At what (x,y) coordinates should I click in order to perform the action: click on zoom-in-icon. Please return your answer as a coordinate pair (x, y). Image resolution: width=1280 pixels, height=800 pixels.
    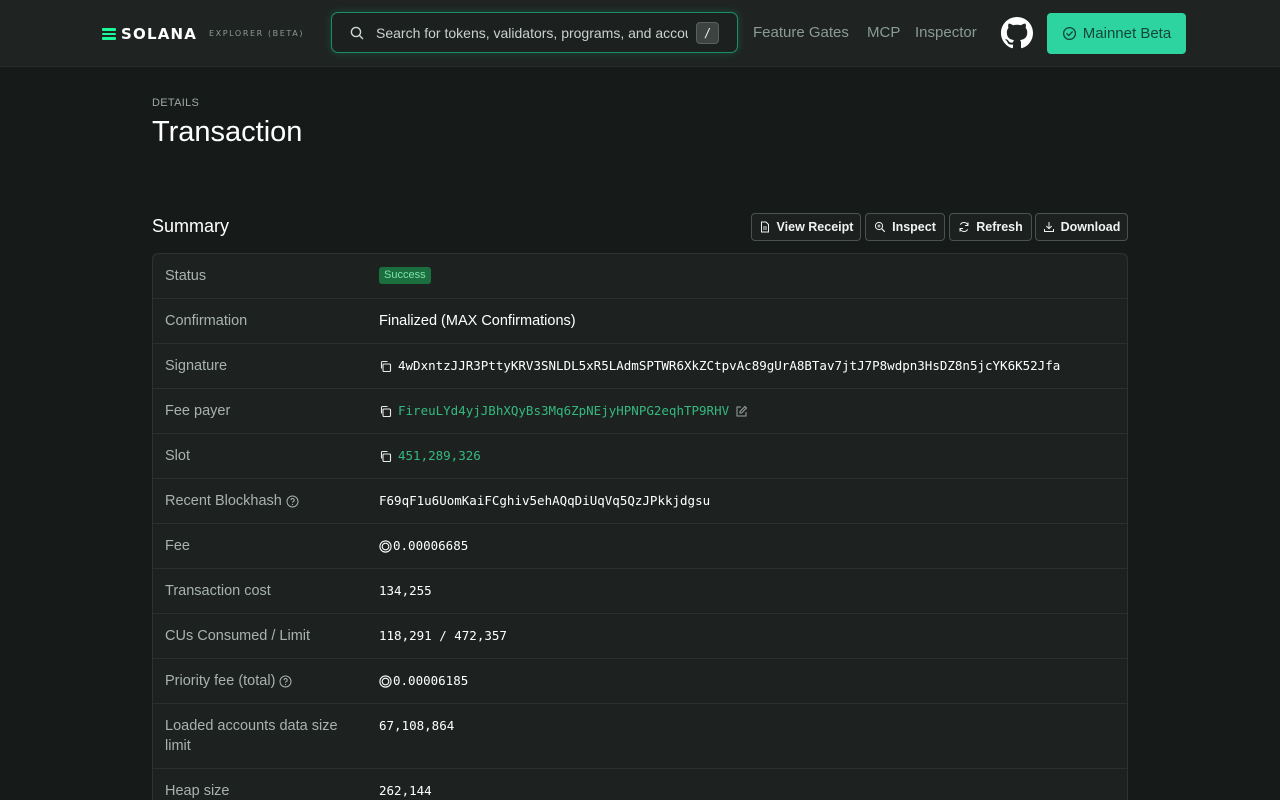
    Looking at the image, I should click on (880, 227).